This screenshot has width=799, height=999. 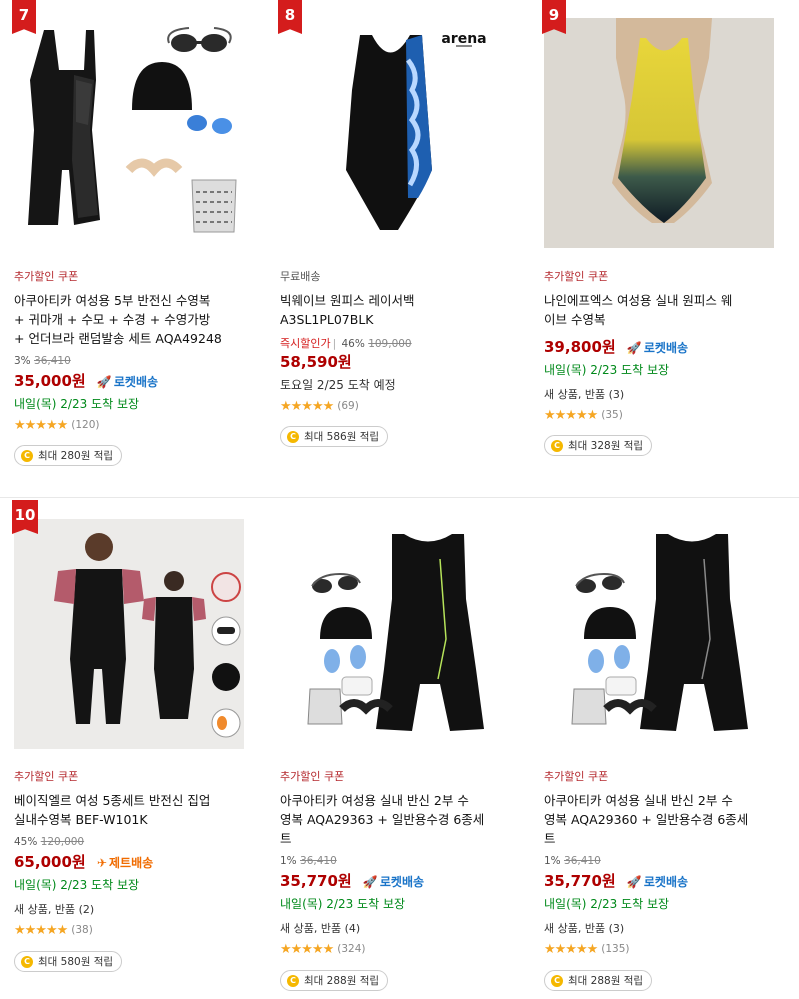 What do you see at coordinates (76, 456) in the screenshot?
I see `cash-reward-label: 최대 280원 적립` at bounding box center [76, 456].